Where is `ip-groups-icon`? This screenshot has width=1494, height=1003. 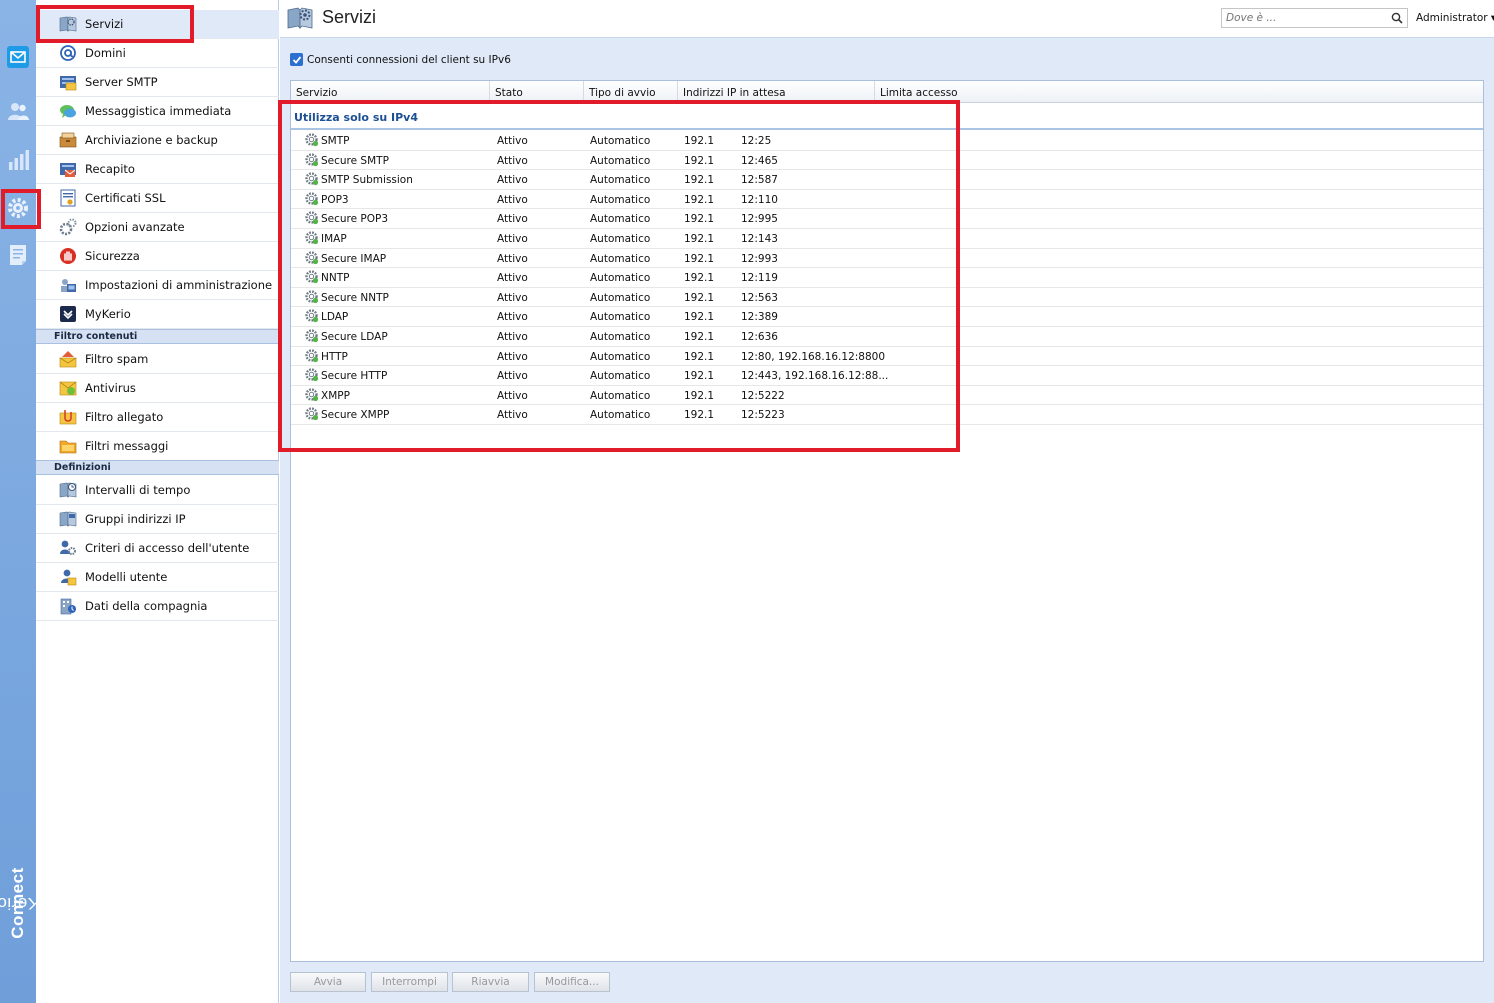 ip-groups-icon is located at coordinates (68, 519).